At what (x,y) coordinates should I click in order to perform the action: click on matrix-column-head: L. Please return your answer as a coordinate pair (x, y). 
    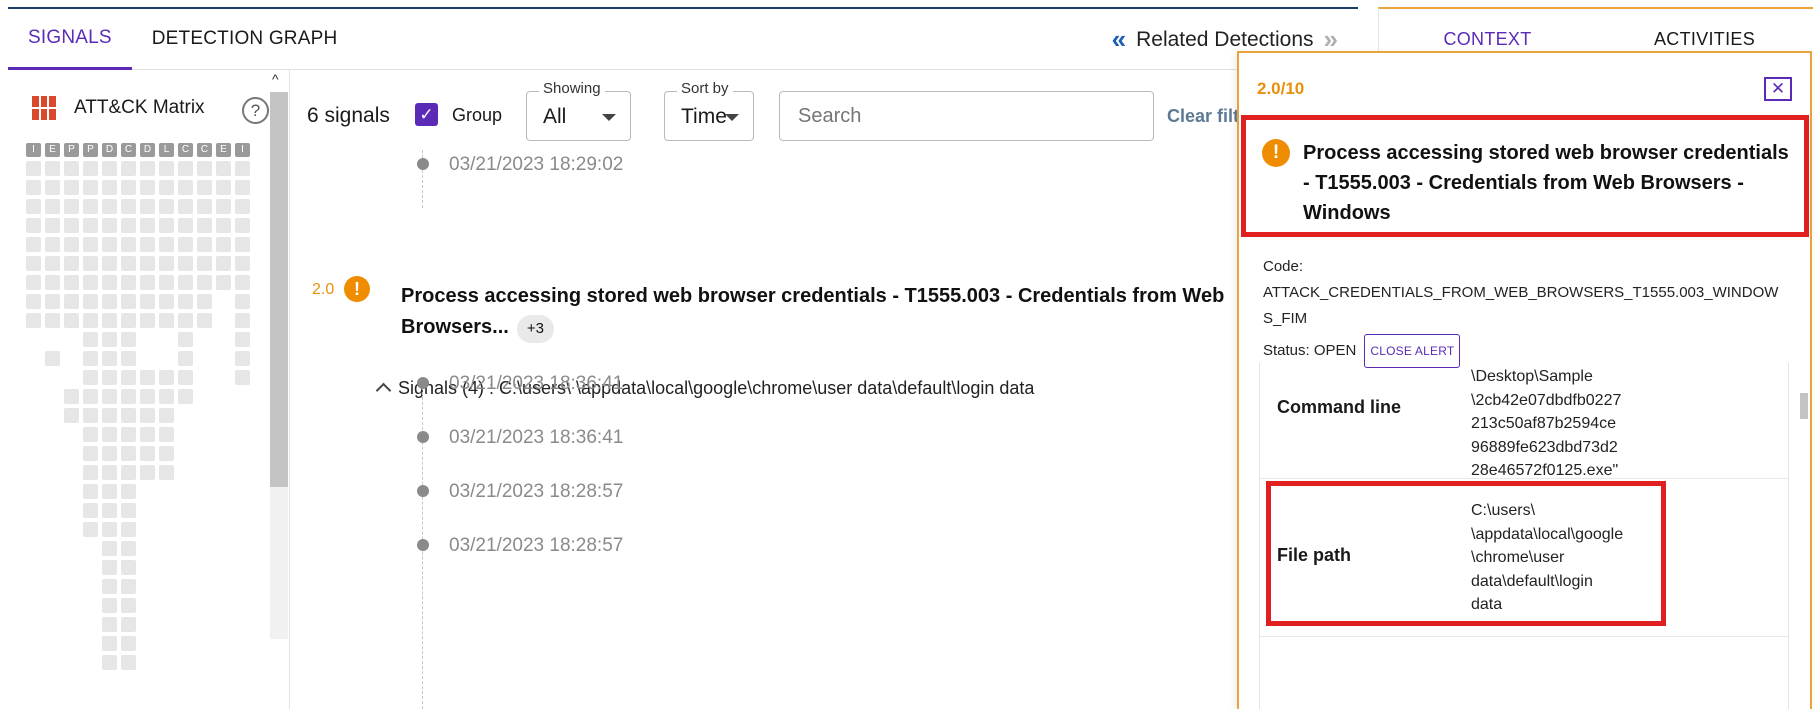
    Looking at the image, I should click on (166, 150).